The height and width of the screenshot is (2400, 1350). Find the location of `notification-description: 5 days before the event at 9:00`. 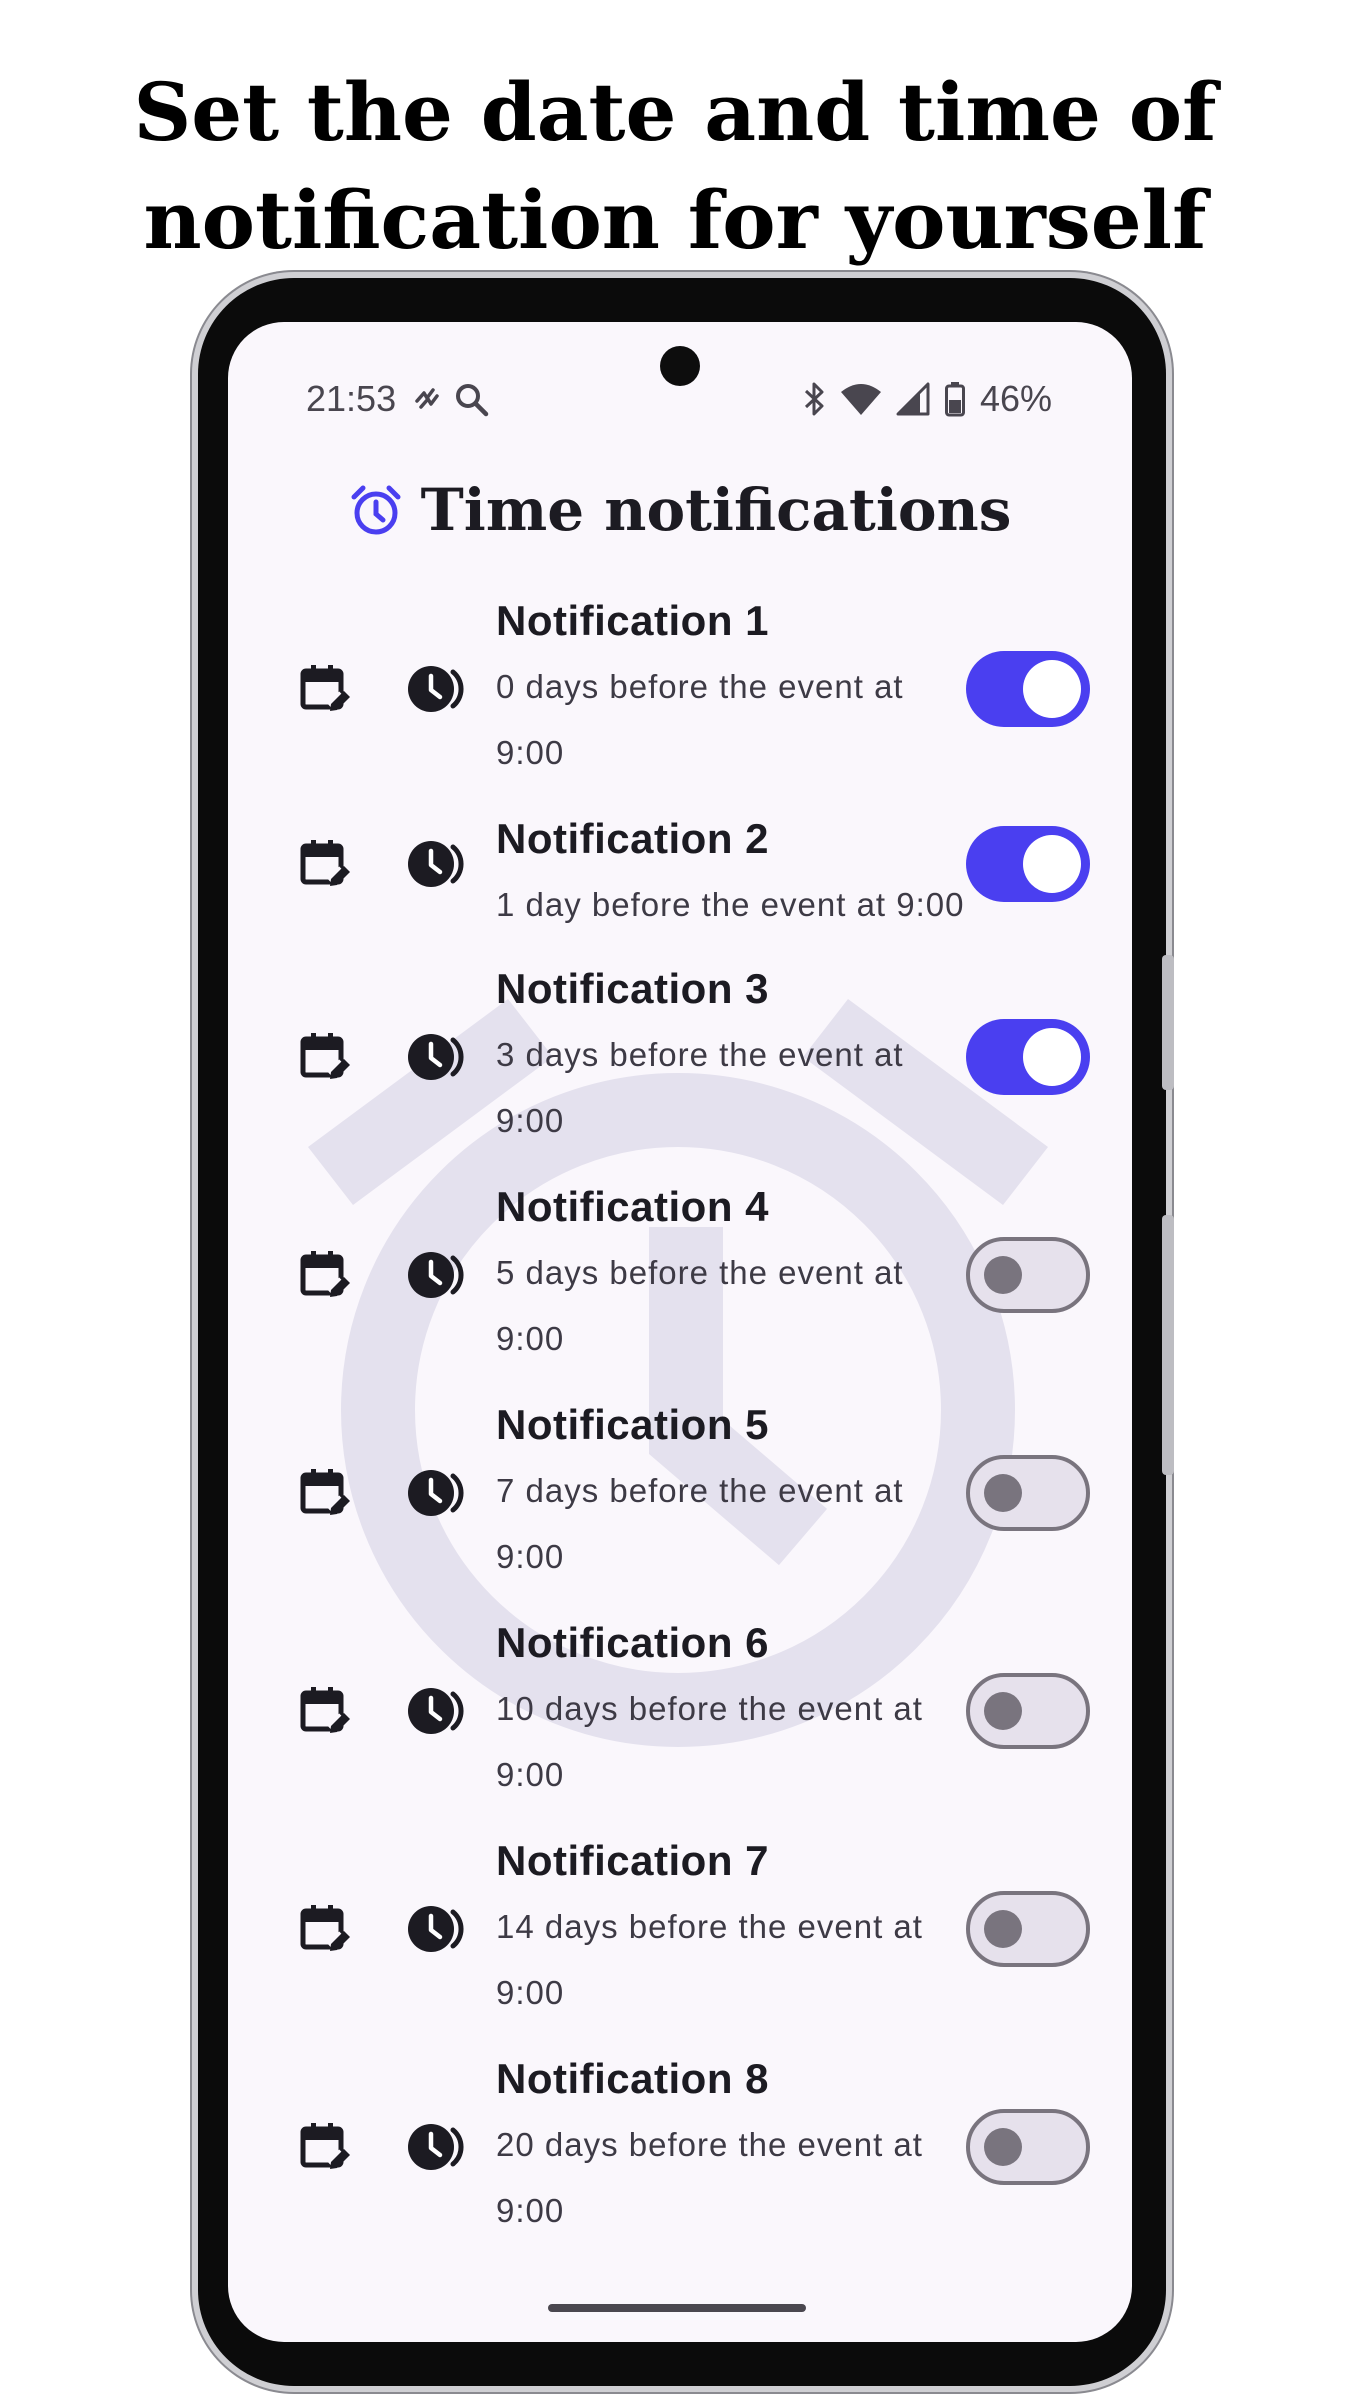

notification-description: 5 days before the event at 9:00 is located at coordinates (731, 1306).